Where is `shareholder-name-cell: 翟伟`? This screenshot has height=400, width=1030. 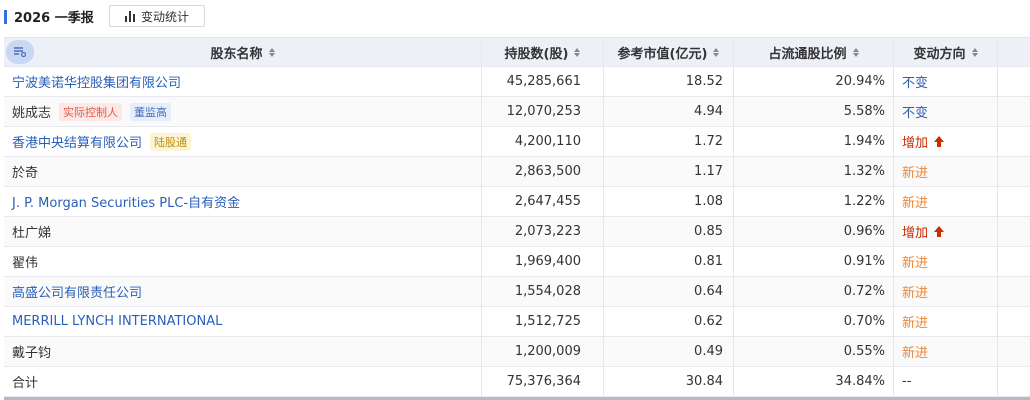
shareholder-name-cell: 翟伟 is located at coordinates (243, 261).